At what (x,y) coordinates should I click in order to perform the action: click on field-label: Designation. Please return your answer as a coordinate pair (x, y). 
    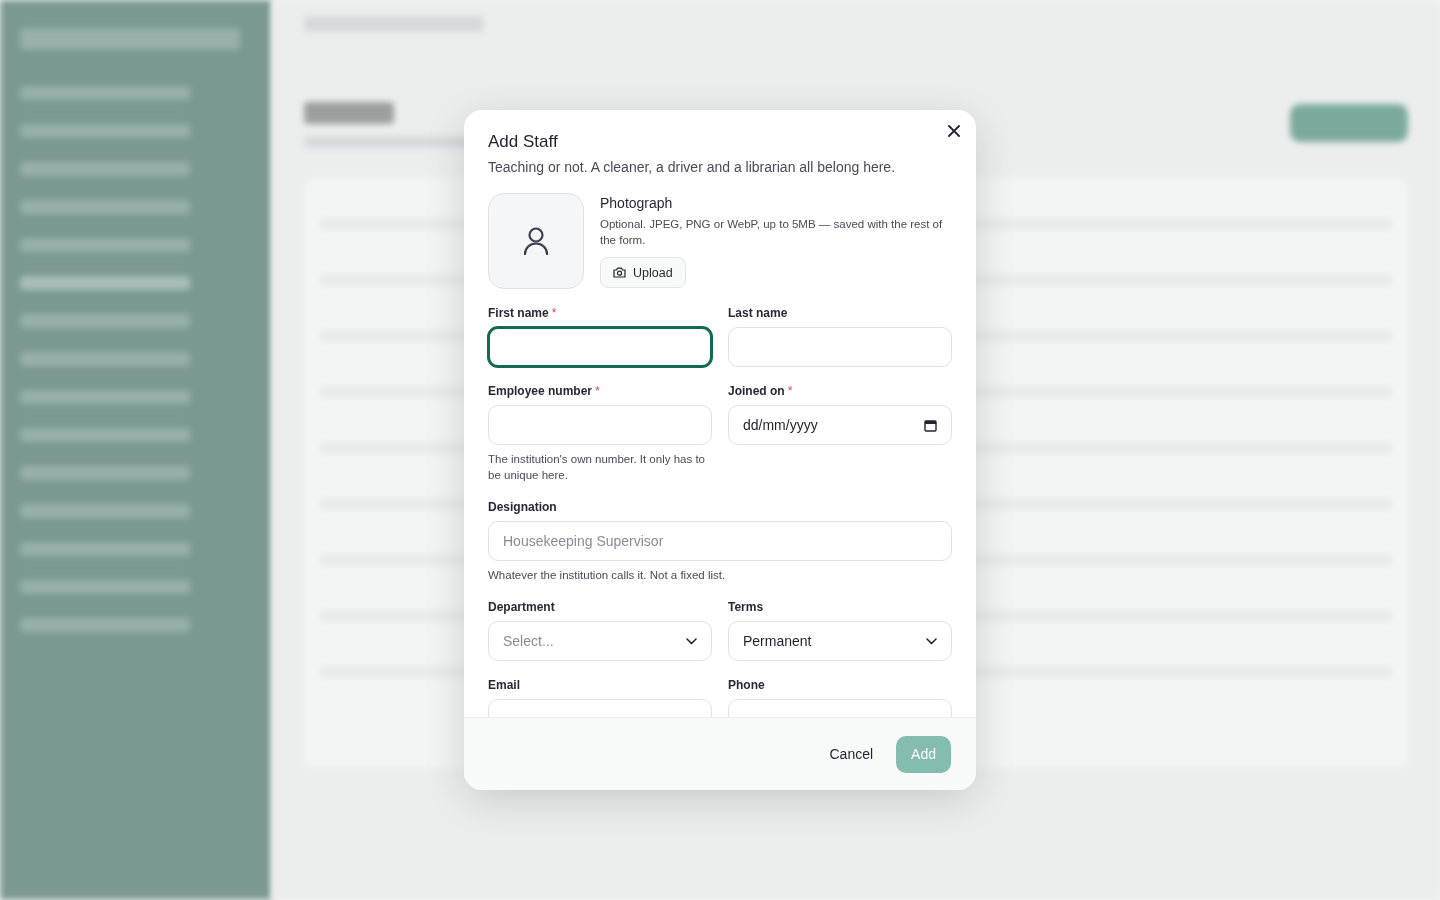
    Looking at the image, I should click on (523, 507).